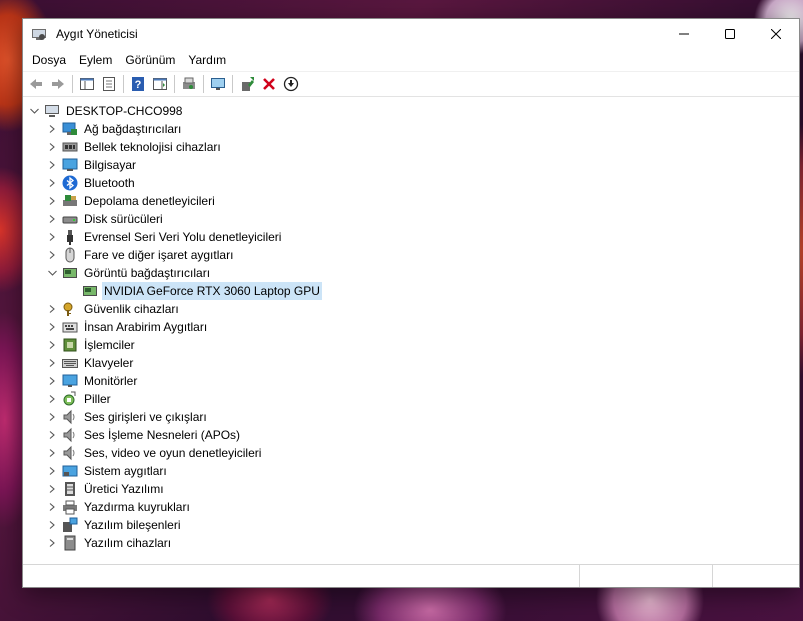 This screenshot has height=621, width=803. I want to click on tree-item-label: Ses, video ve oyun denetleyicileri, so click(173, 453).